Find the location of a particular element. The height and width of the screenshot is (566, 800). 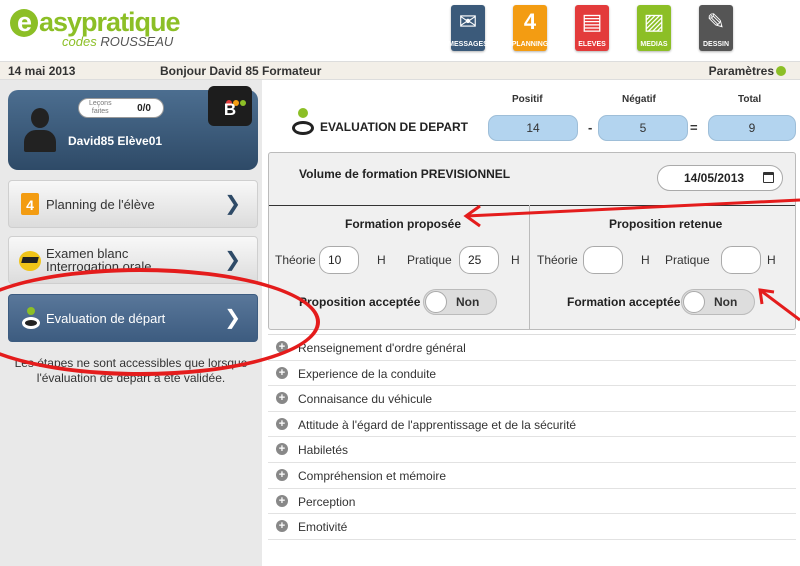

formation-acceptee-toggle: Non is located at coordinates (718, 302).